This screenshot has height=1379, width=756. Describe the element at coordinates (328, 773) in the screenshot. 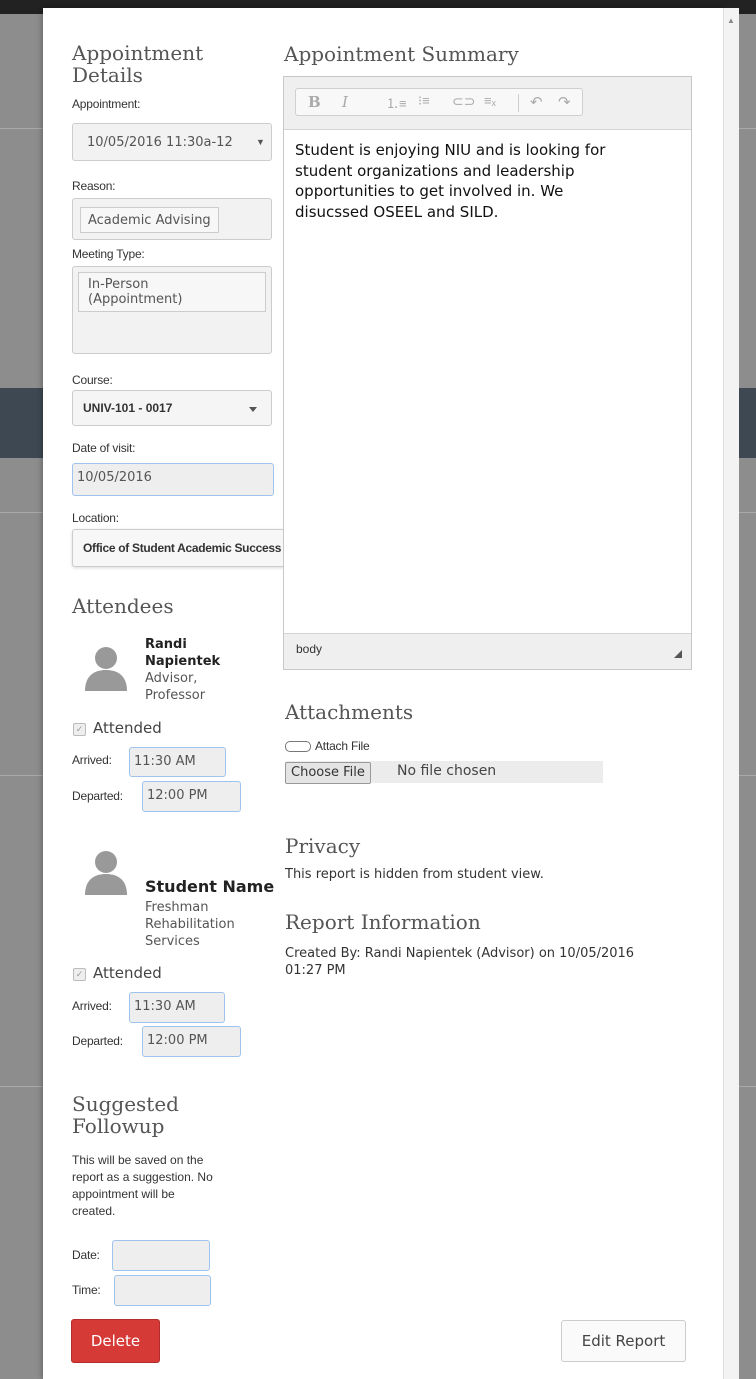

I see `choose-file-button: Choose File` at that location.